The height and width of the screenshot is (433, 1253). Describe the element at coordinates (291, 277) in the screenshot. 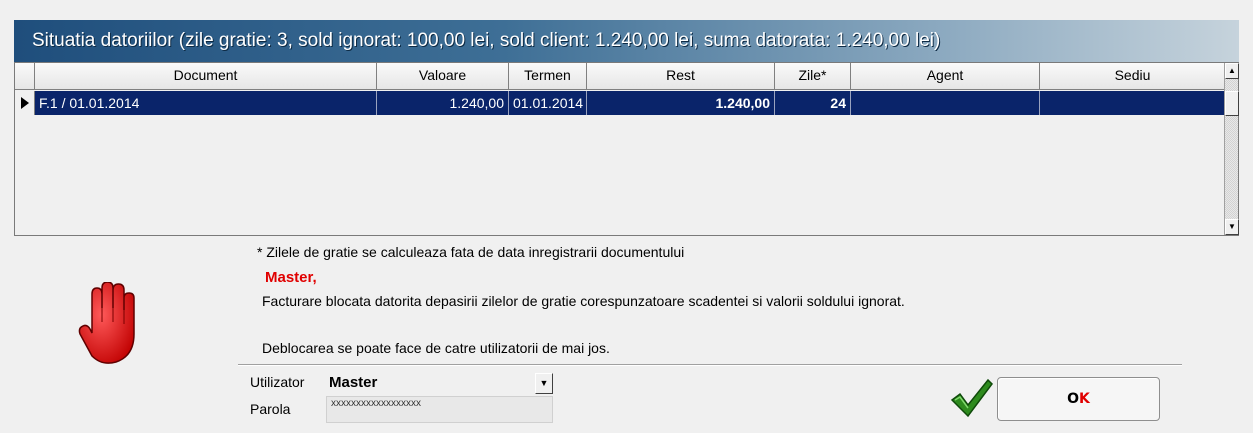

I see `user-greeting: Master,` at that location.